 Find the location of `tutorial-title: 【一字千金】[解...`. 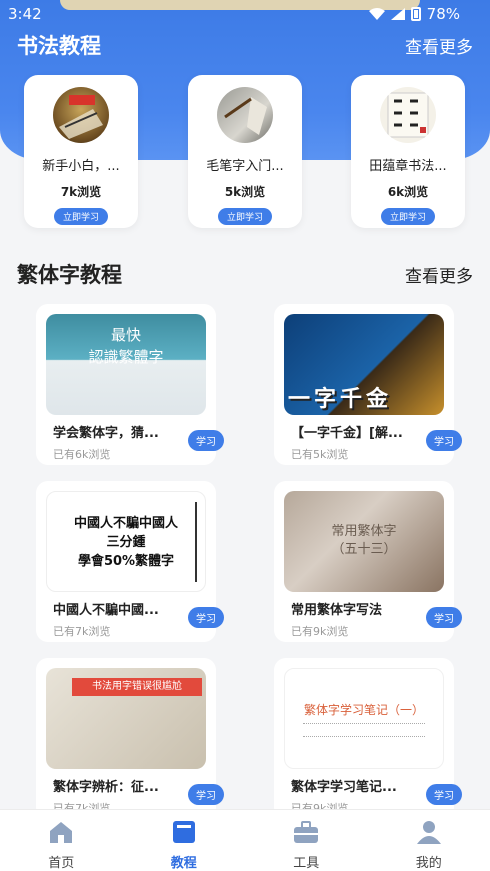

tutorial-title: 【一字千金】[解... is located at coordinates (347, 433).